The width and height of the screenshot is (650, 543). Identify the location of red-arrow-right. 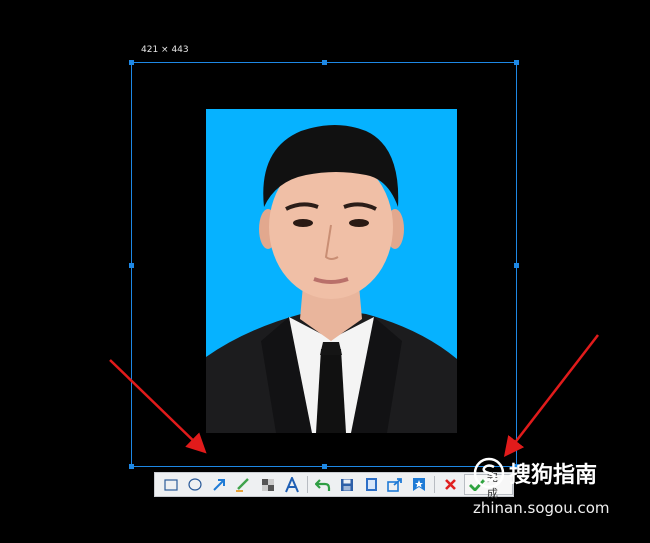
(551, 395).